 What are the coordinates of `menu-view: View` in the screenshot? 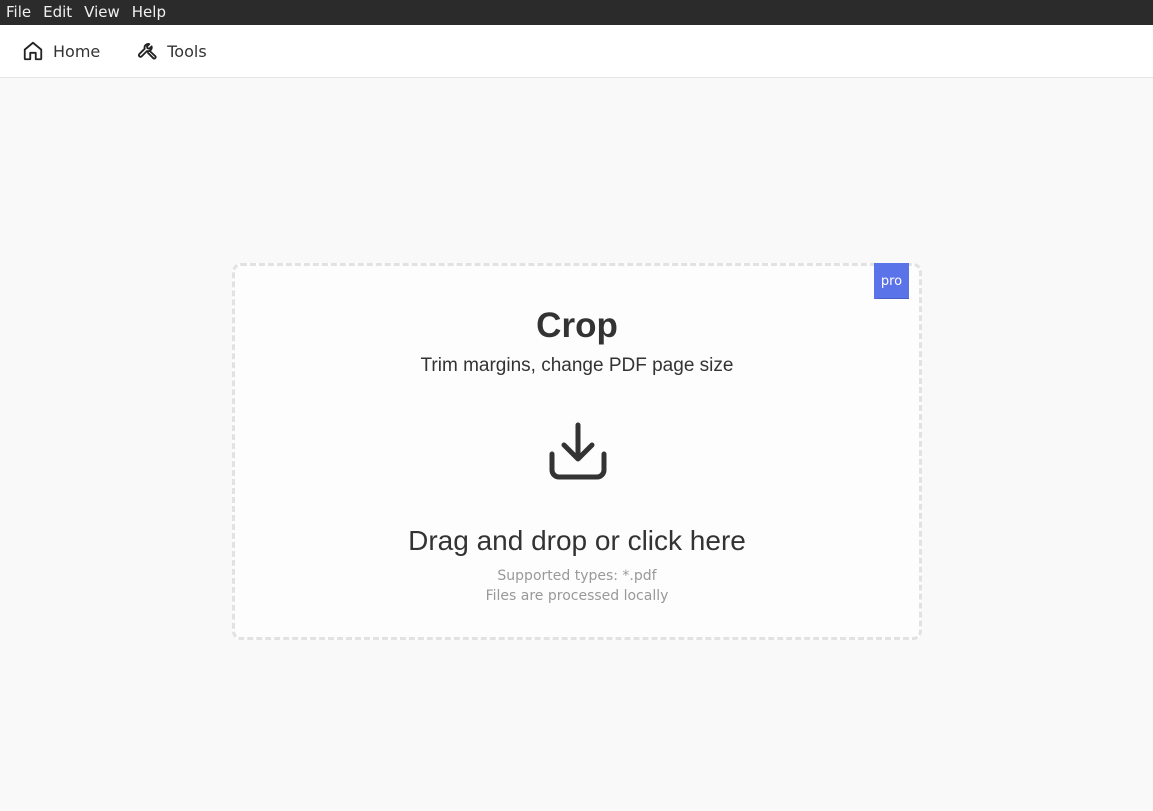 It's located at (102, 12).